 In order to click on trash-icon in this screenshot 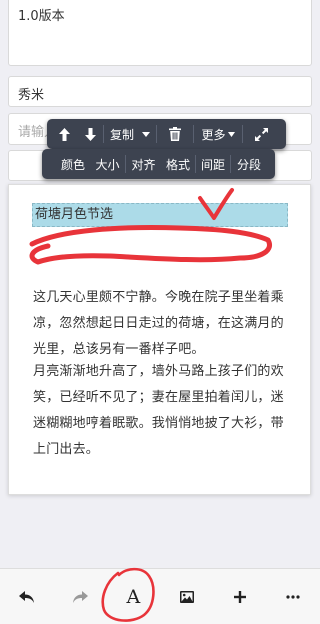, I will do `click(175, 134)`.